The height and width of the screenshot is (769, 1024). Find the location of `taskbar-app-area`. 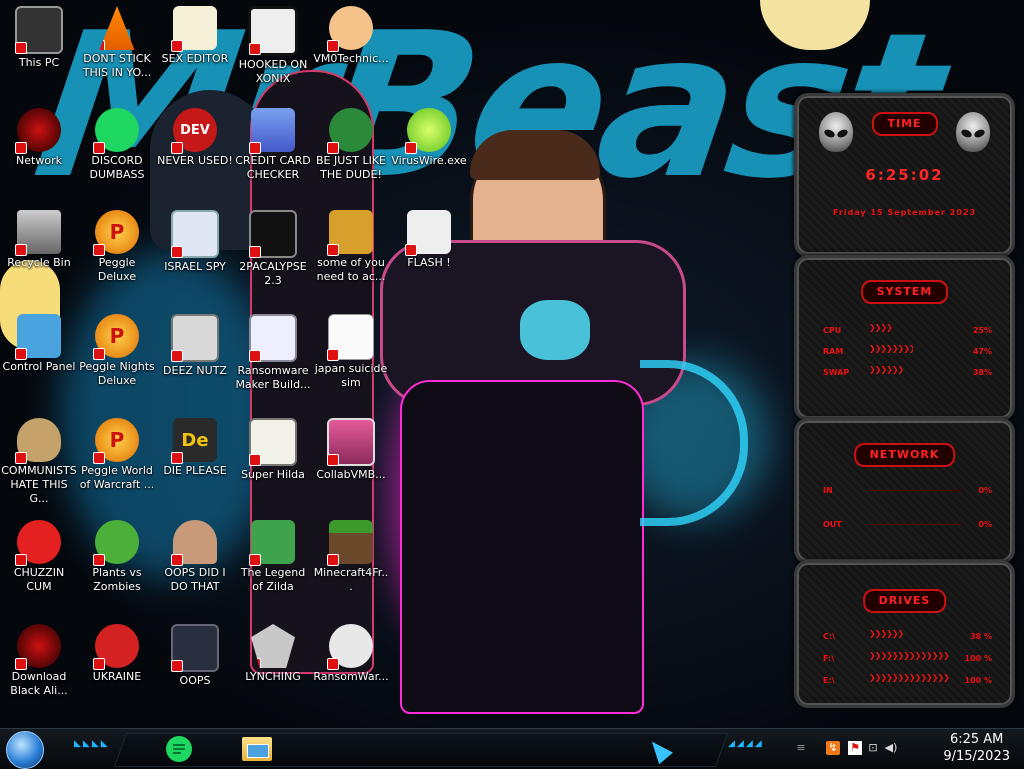

taskbar-app-area is located at coordinates (421, 750).